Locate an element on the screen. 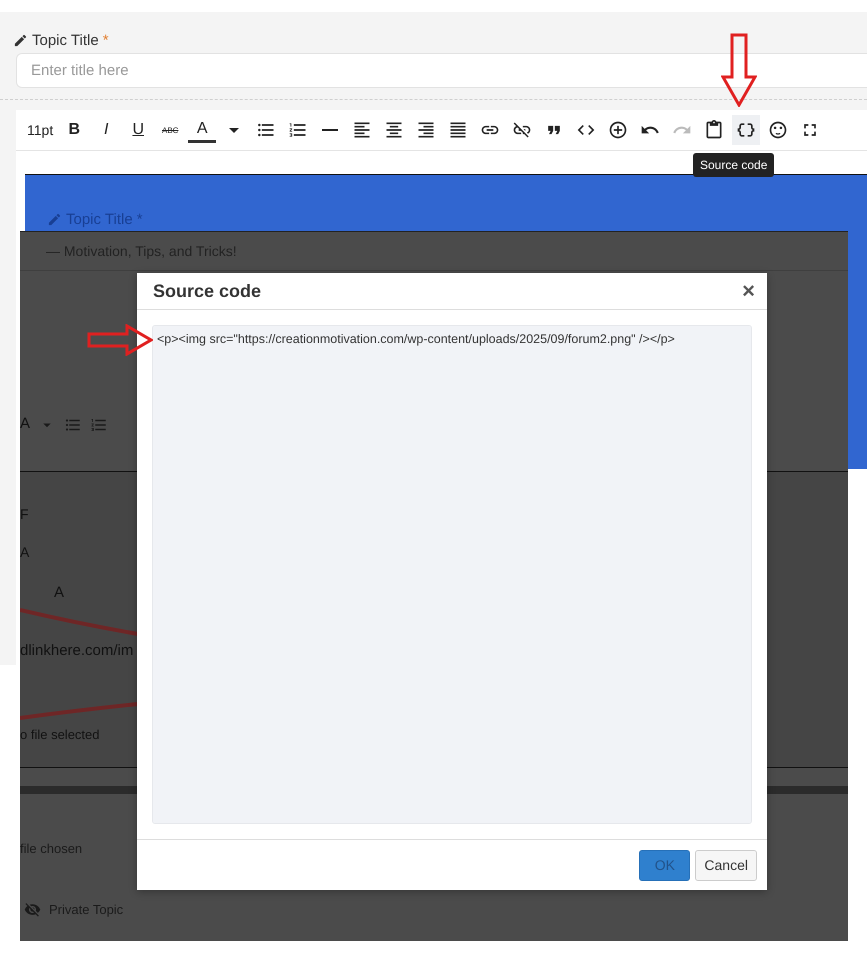  text-color-letter: A is located at coordinates (25, 423).